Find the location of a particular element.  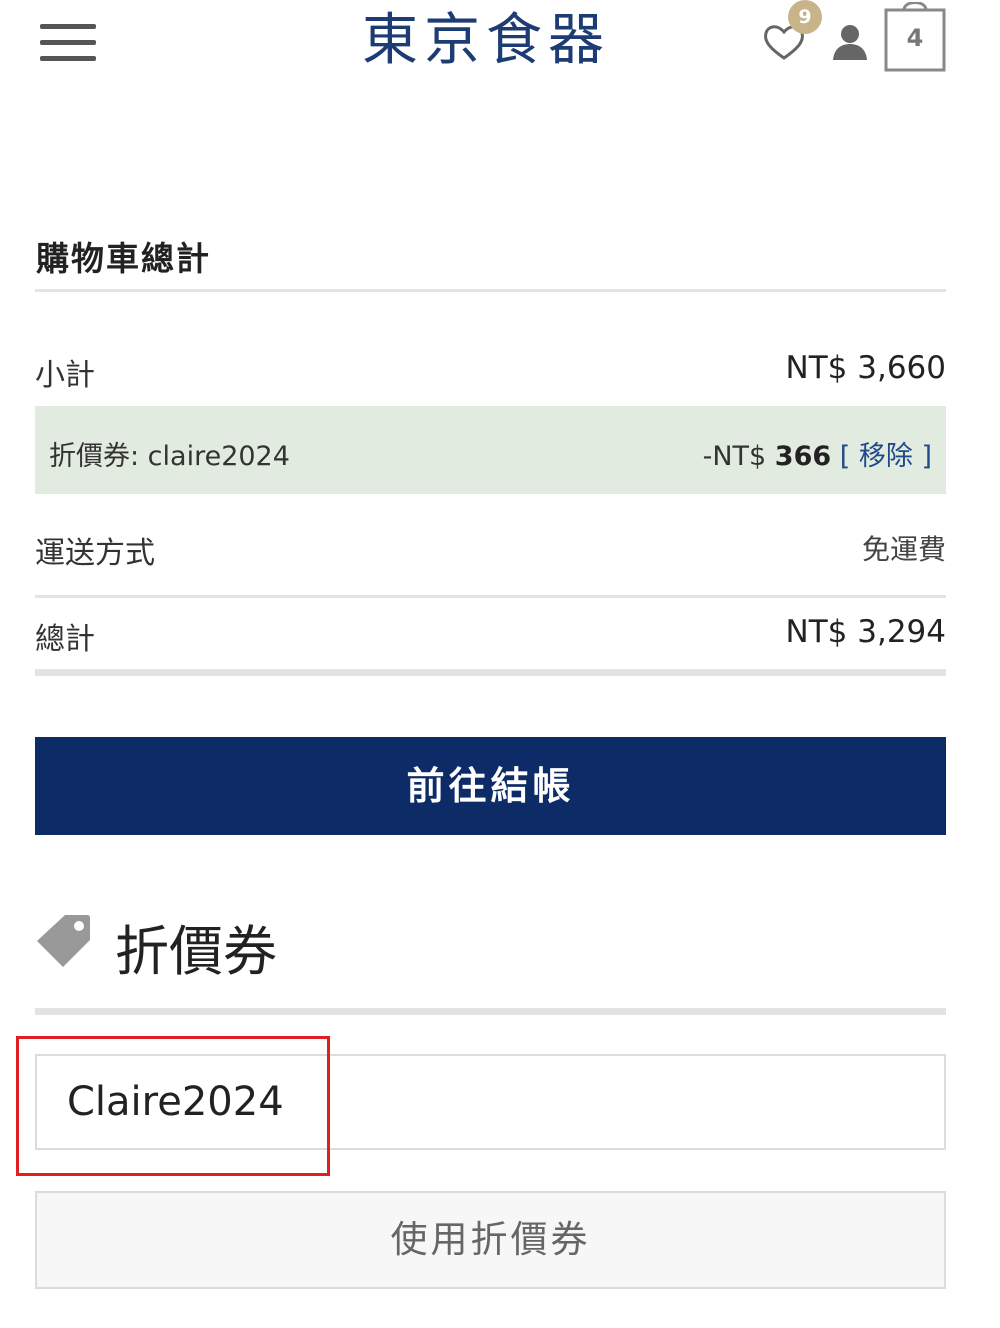

coupon-amount: 366 is located at coordinates (803, 456).